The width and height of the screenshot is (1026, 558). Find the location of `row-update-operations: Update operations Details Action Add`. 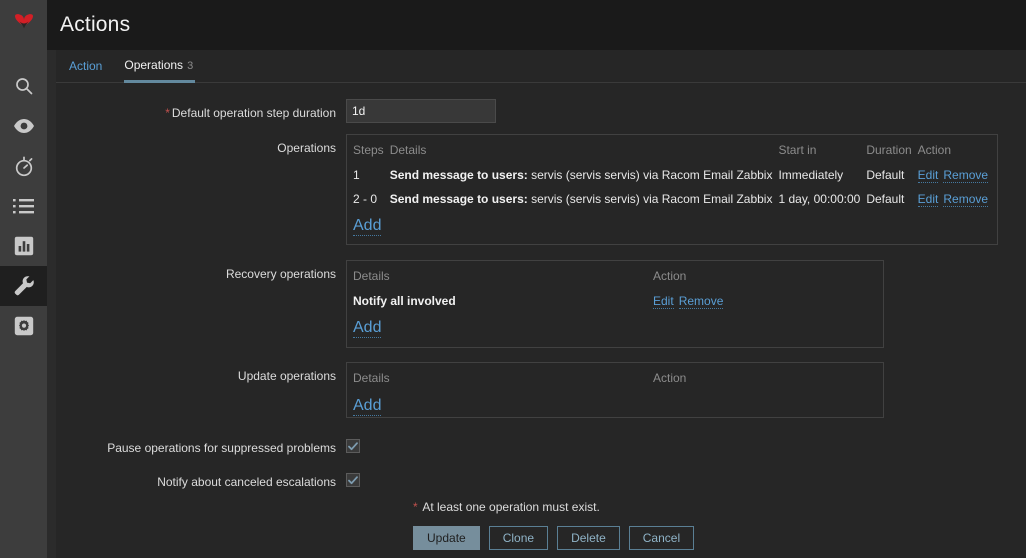

row-update-operations: Update operations Details Action Add is located at coordinates (541, 390).